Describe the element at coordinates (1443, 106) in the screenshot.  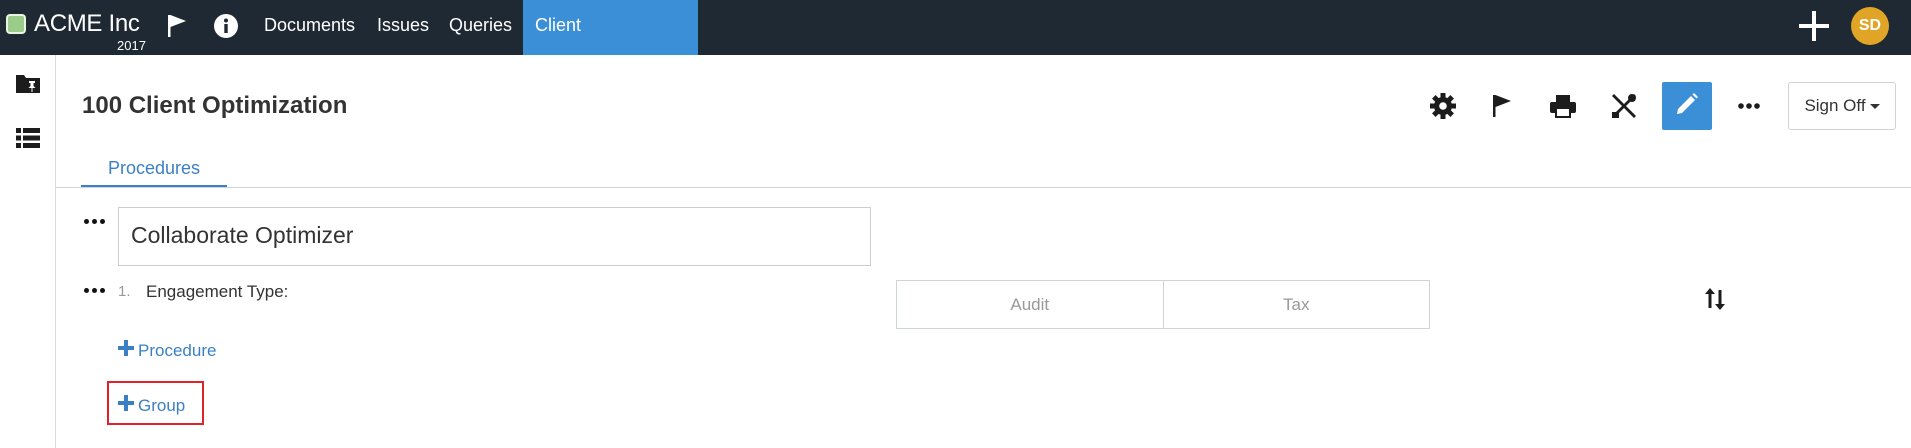
I see `gear-icon` at that location.